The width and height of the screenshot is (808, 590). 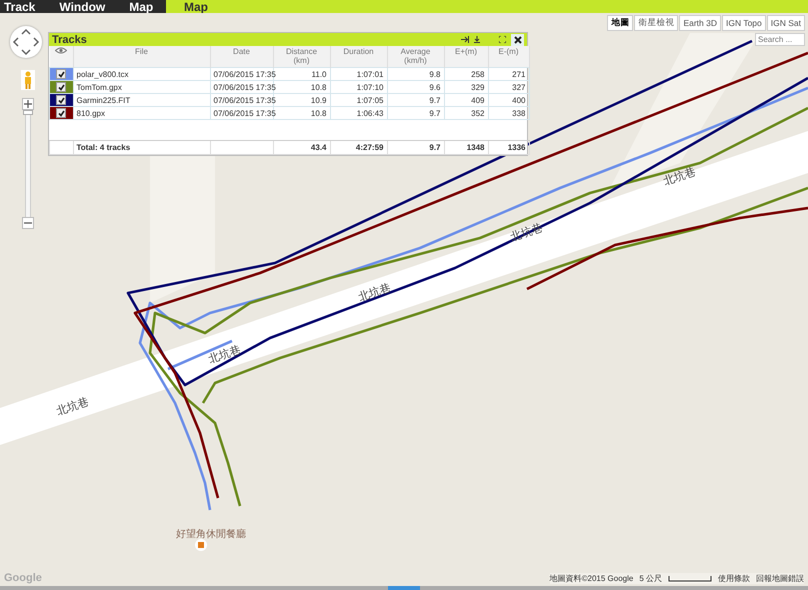 What do you see at coordinates (358, 113) in the screenshot?
I see `table-cell: 1:06:43` at bounding box center [358, 113].